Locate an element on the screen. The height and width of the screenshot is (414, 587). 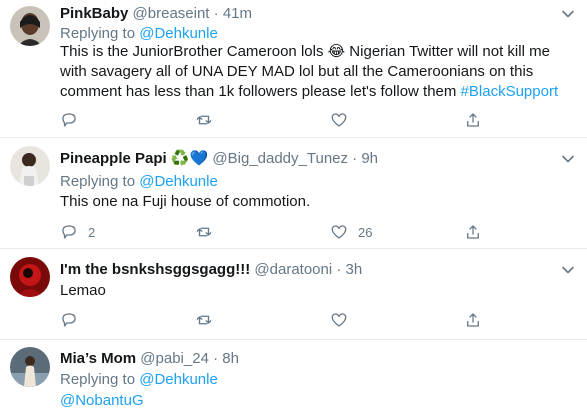
tweet-header: Mia’s Mom @pabi_24 · 8h is located at coordinates (149, 359).